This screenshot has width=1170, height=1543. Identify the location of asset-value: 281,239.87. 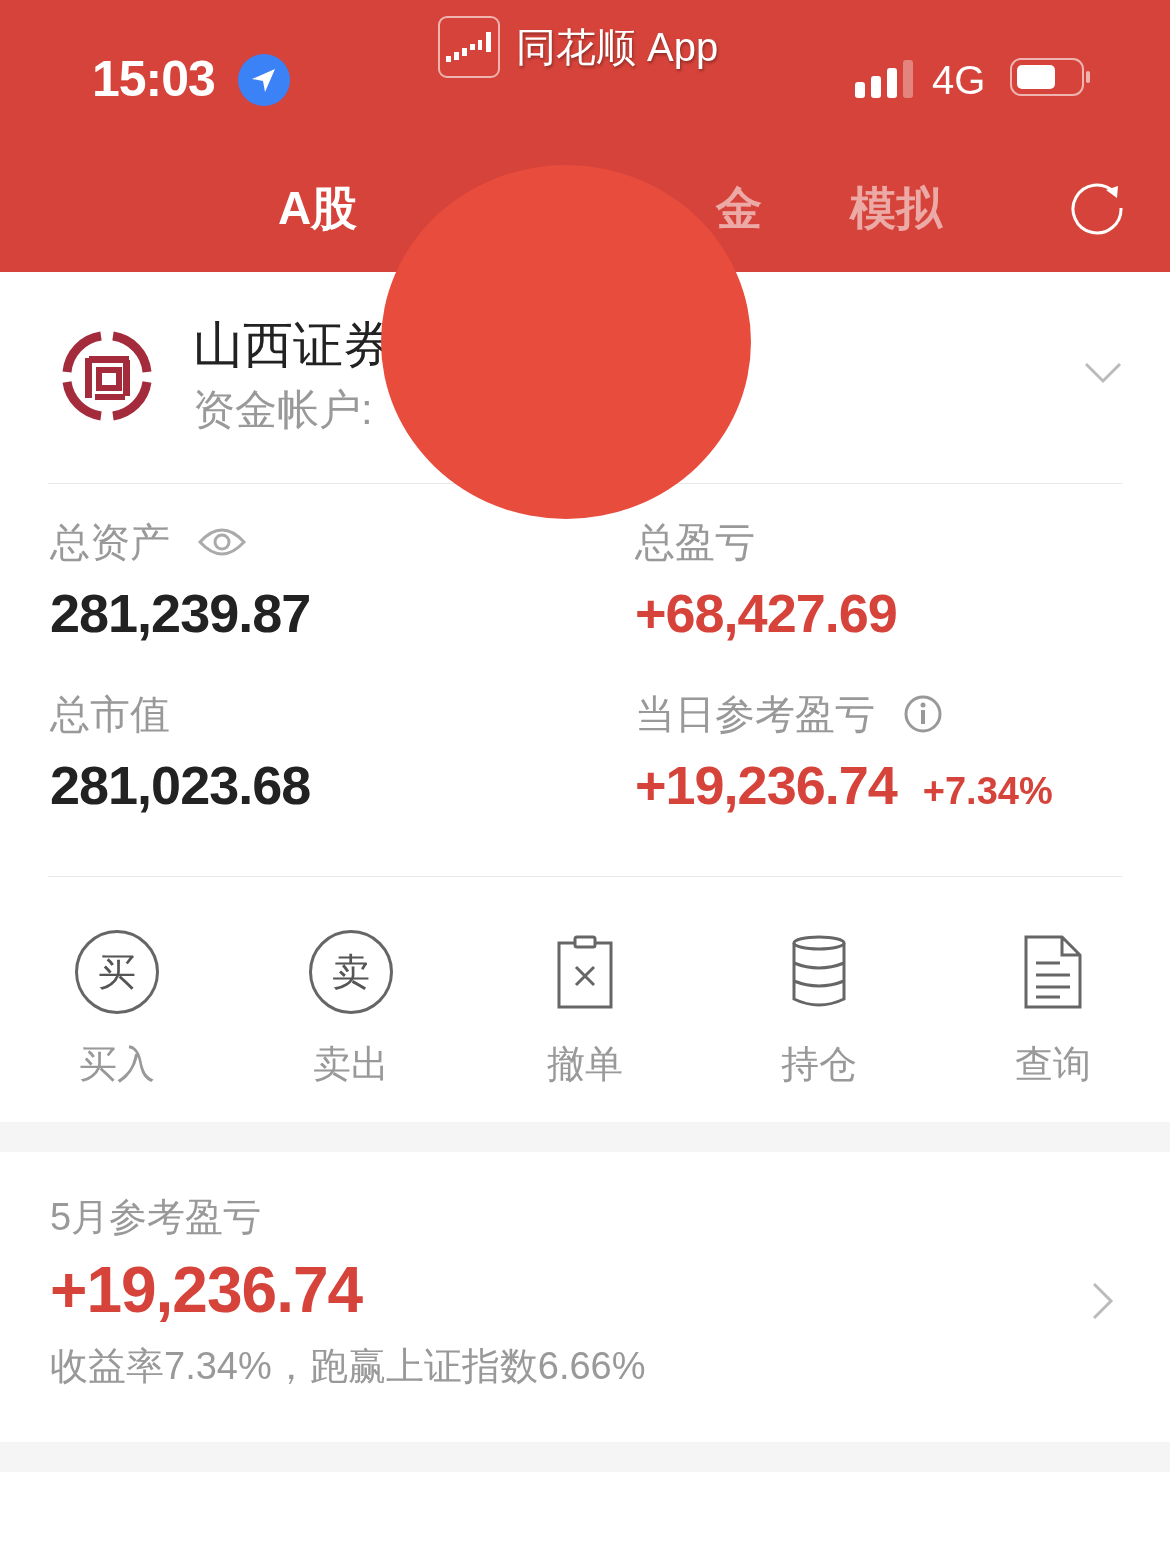
(180, 613).